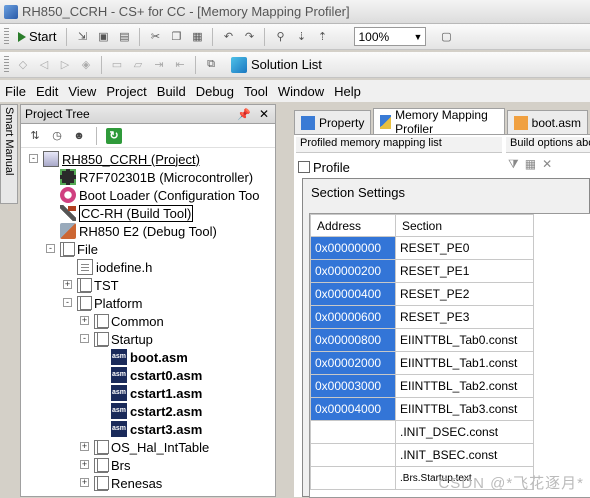  I want to click on grid-icon: ▦, so click(530, 164).